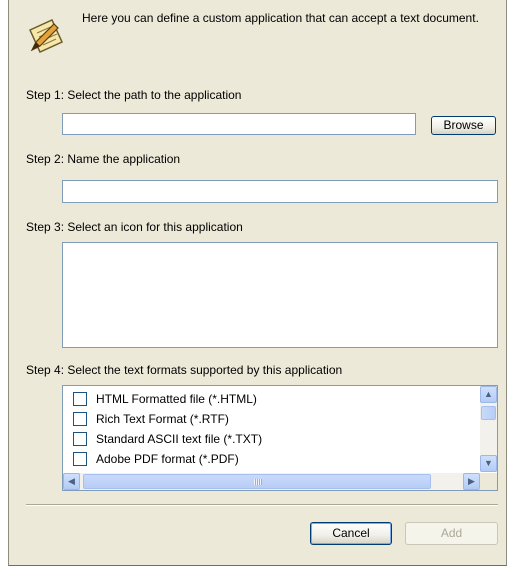 This screenshot has height=569, width=509. Describe the element at coordinates (451, 533) in the screenshot. I see `add-button: Add` at that location.